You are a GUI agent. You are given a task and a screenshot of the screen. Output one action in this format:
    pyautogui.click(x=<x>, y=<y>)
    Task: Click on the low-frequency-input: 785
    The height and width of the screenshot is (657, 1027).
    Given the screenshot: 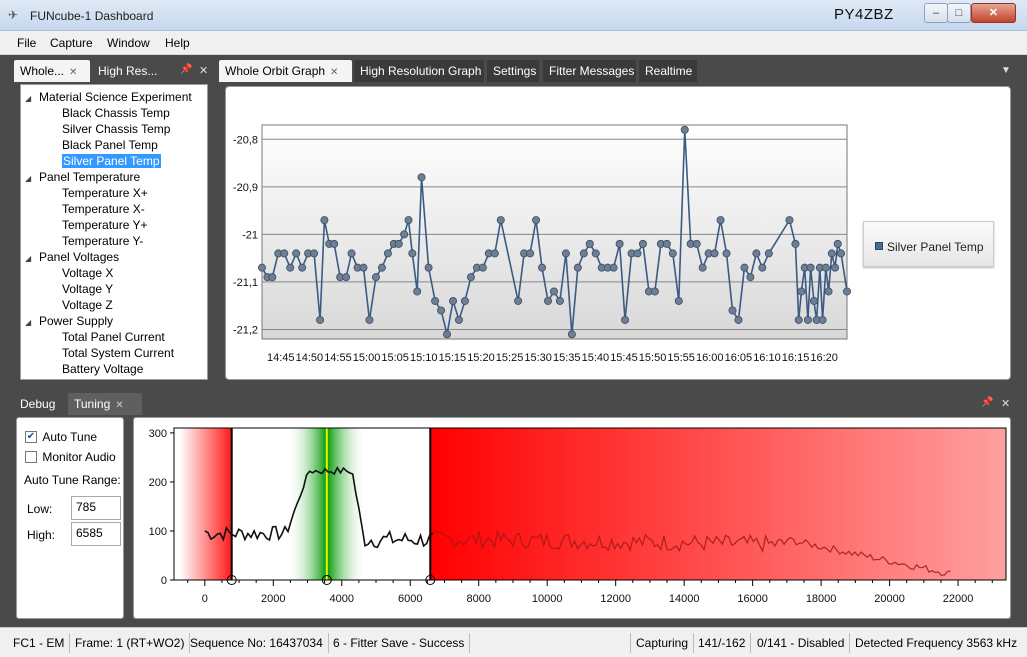 What is the action you would take?
    pyautogui.click(x=96, y=508)
    